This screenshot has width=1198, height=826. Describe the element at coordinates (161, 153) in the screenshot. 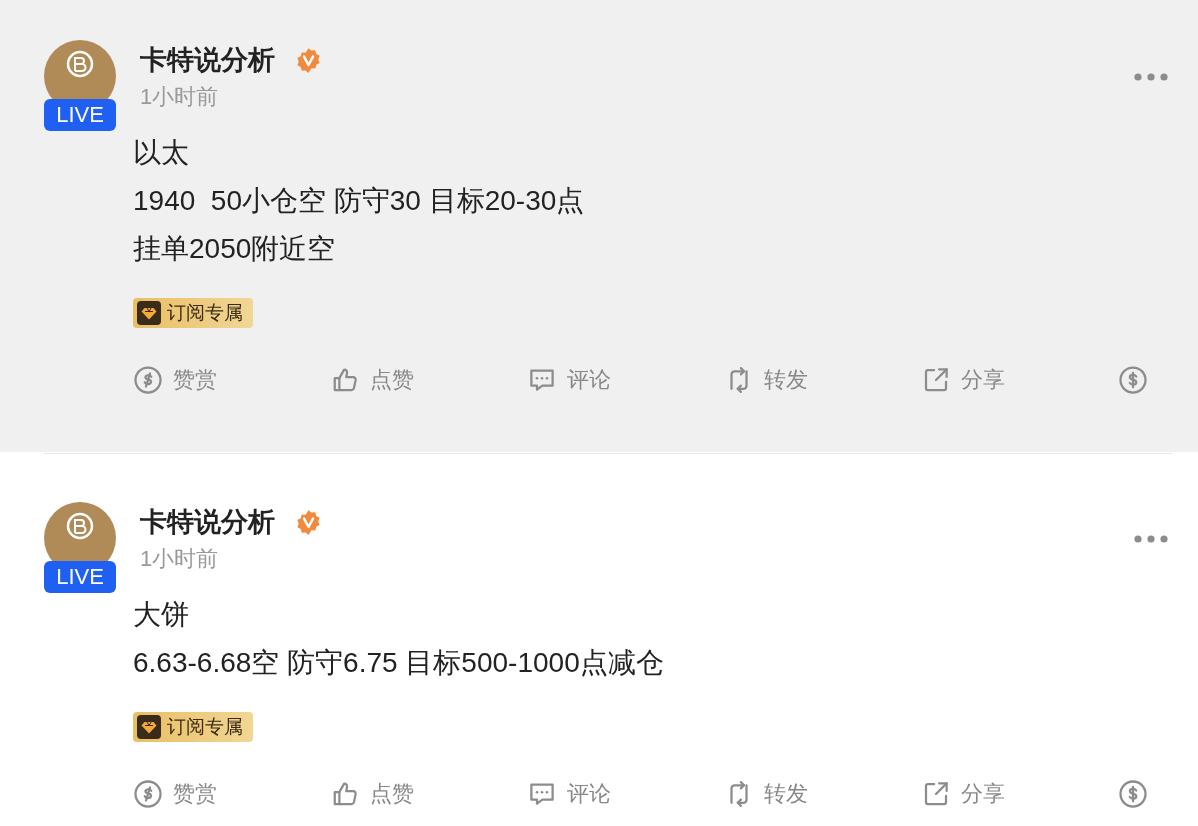

I see `post-text: 以太` at that location.